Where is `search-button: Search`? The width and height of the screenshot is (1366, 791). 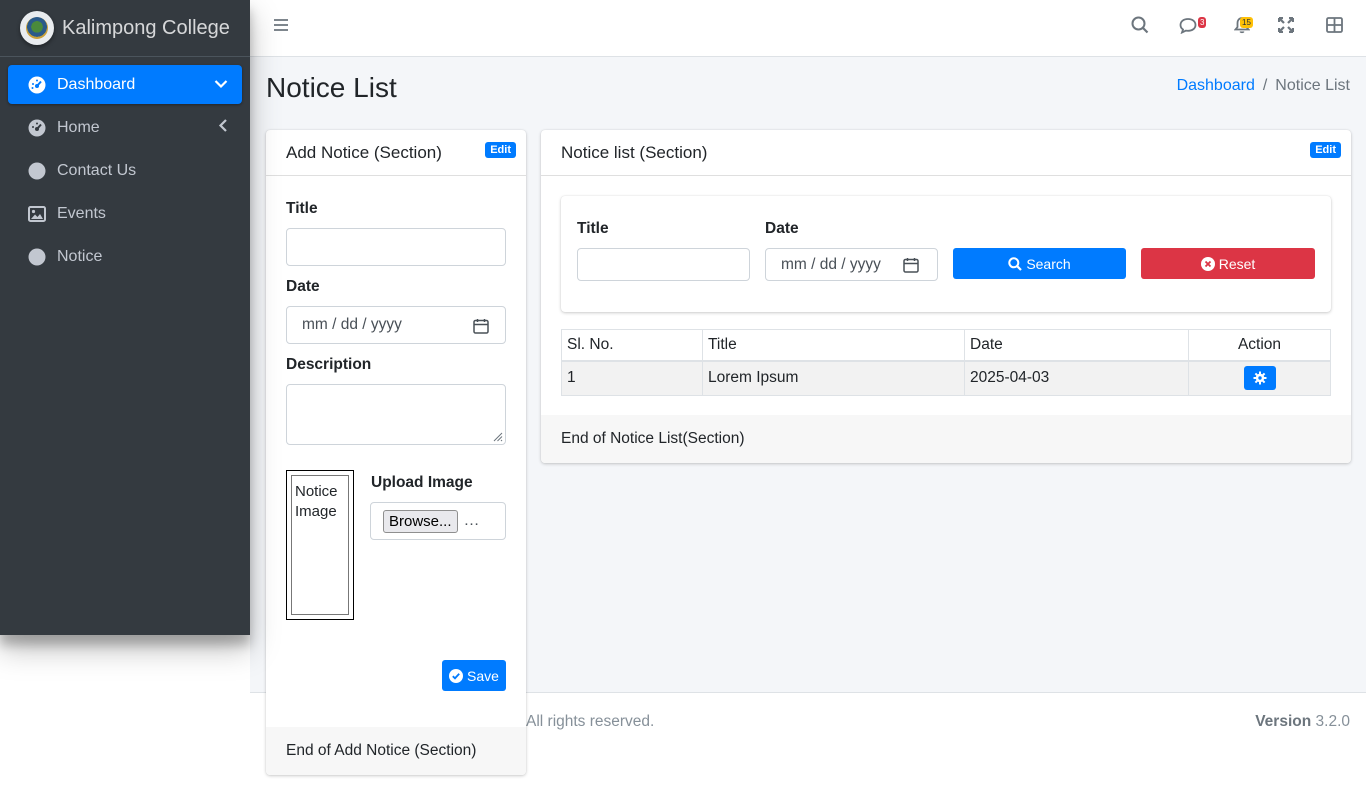
search-button: Search is located at coordinates (1039, 263).